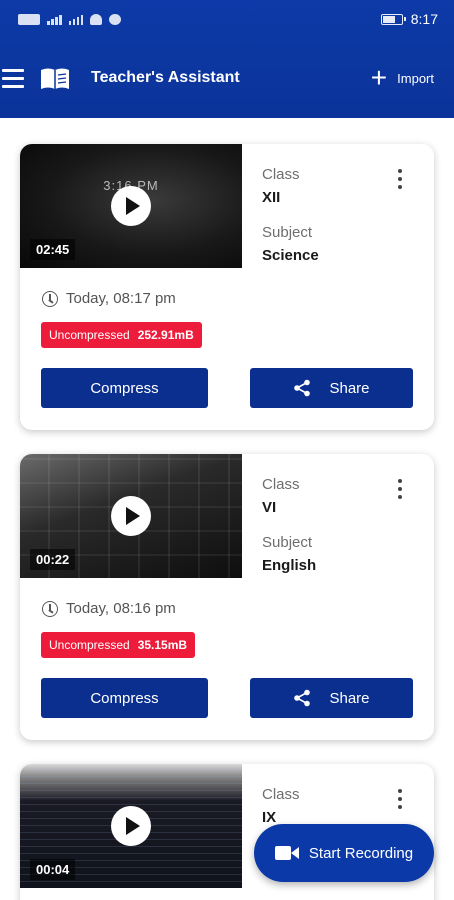  I want to click on wifi-icon, so click(96, 19).